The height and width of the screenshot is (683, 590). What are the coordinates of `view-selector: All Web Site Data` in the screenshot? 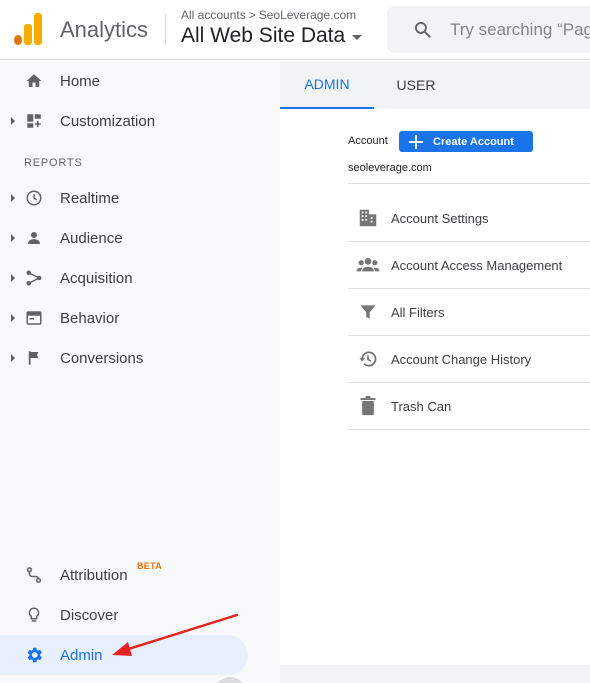 It's located at (272, 36).